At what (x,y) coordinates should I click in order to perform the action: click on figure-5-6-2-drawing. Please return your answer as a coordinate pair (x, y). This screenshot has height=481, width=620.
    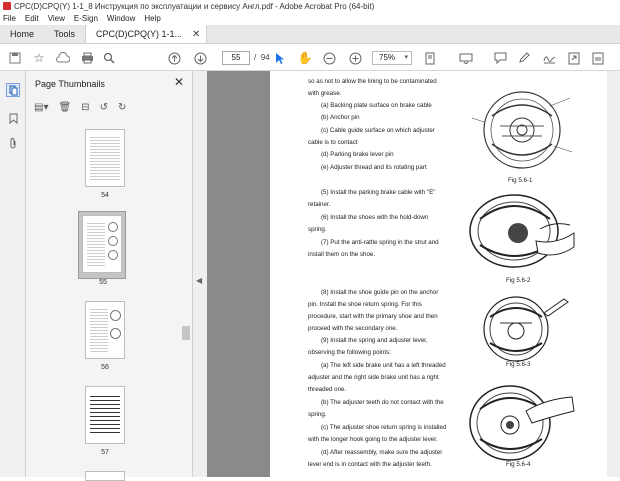
    Looking at the image, I should click on (522, 231).